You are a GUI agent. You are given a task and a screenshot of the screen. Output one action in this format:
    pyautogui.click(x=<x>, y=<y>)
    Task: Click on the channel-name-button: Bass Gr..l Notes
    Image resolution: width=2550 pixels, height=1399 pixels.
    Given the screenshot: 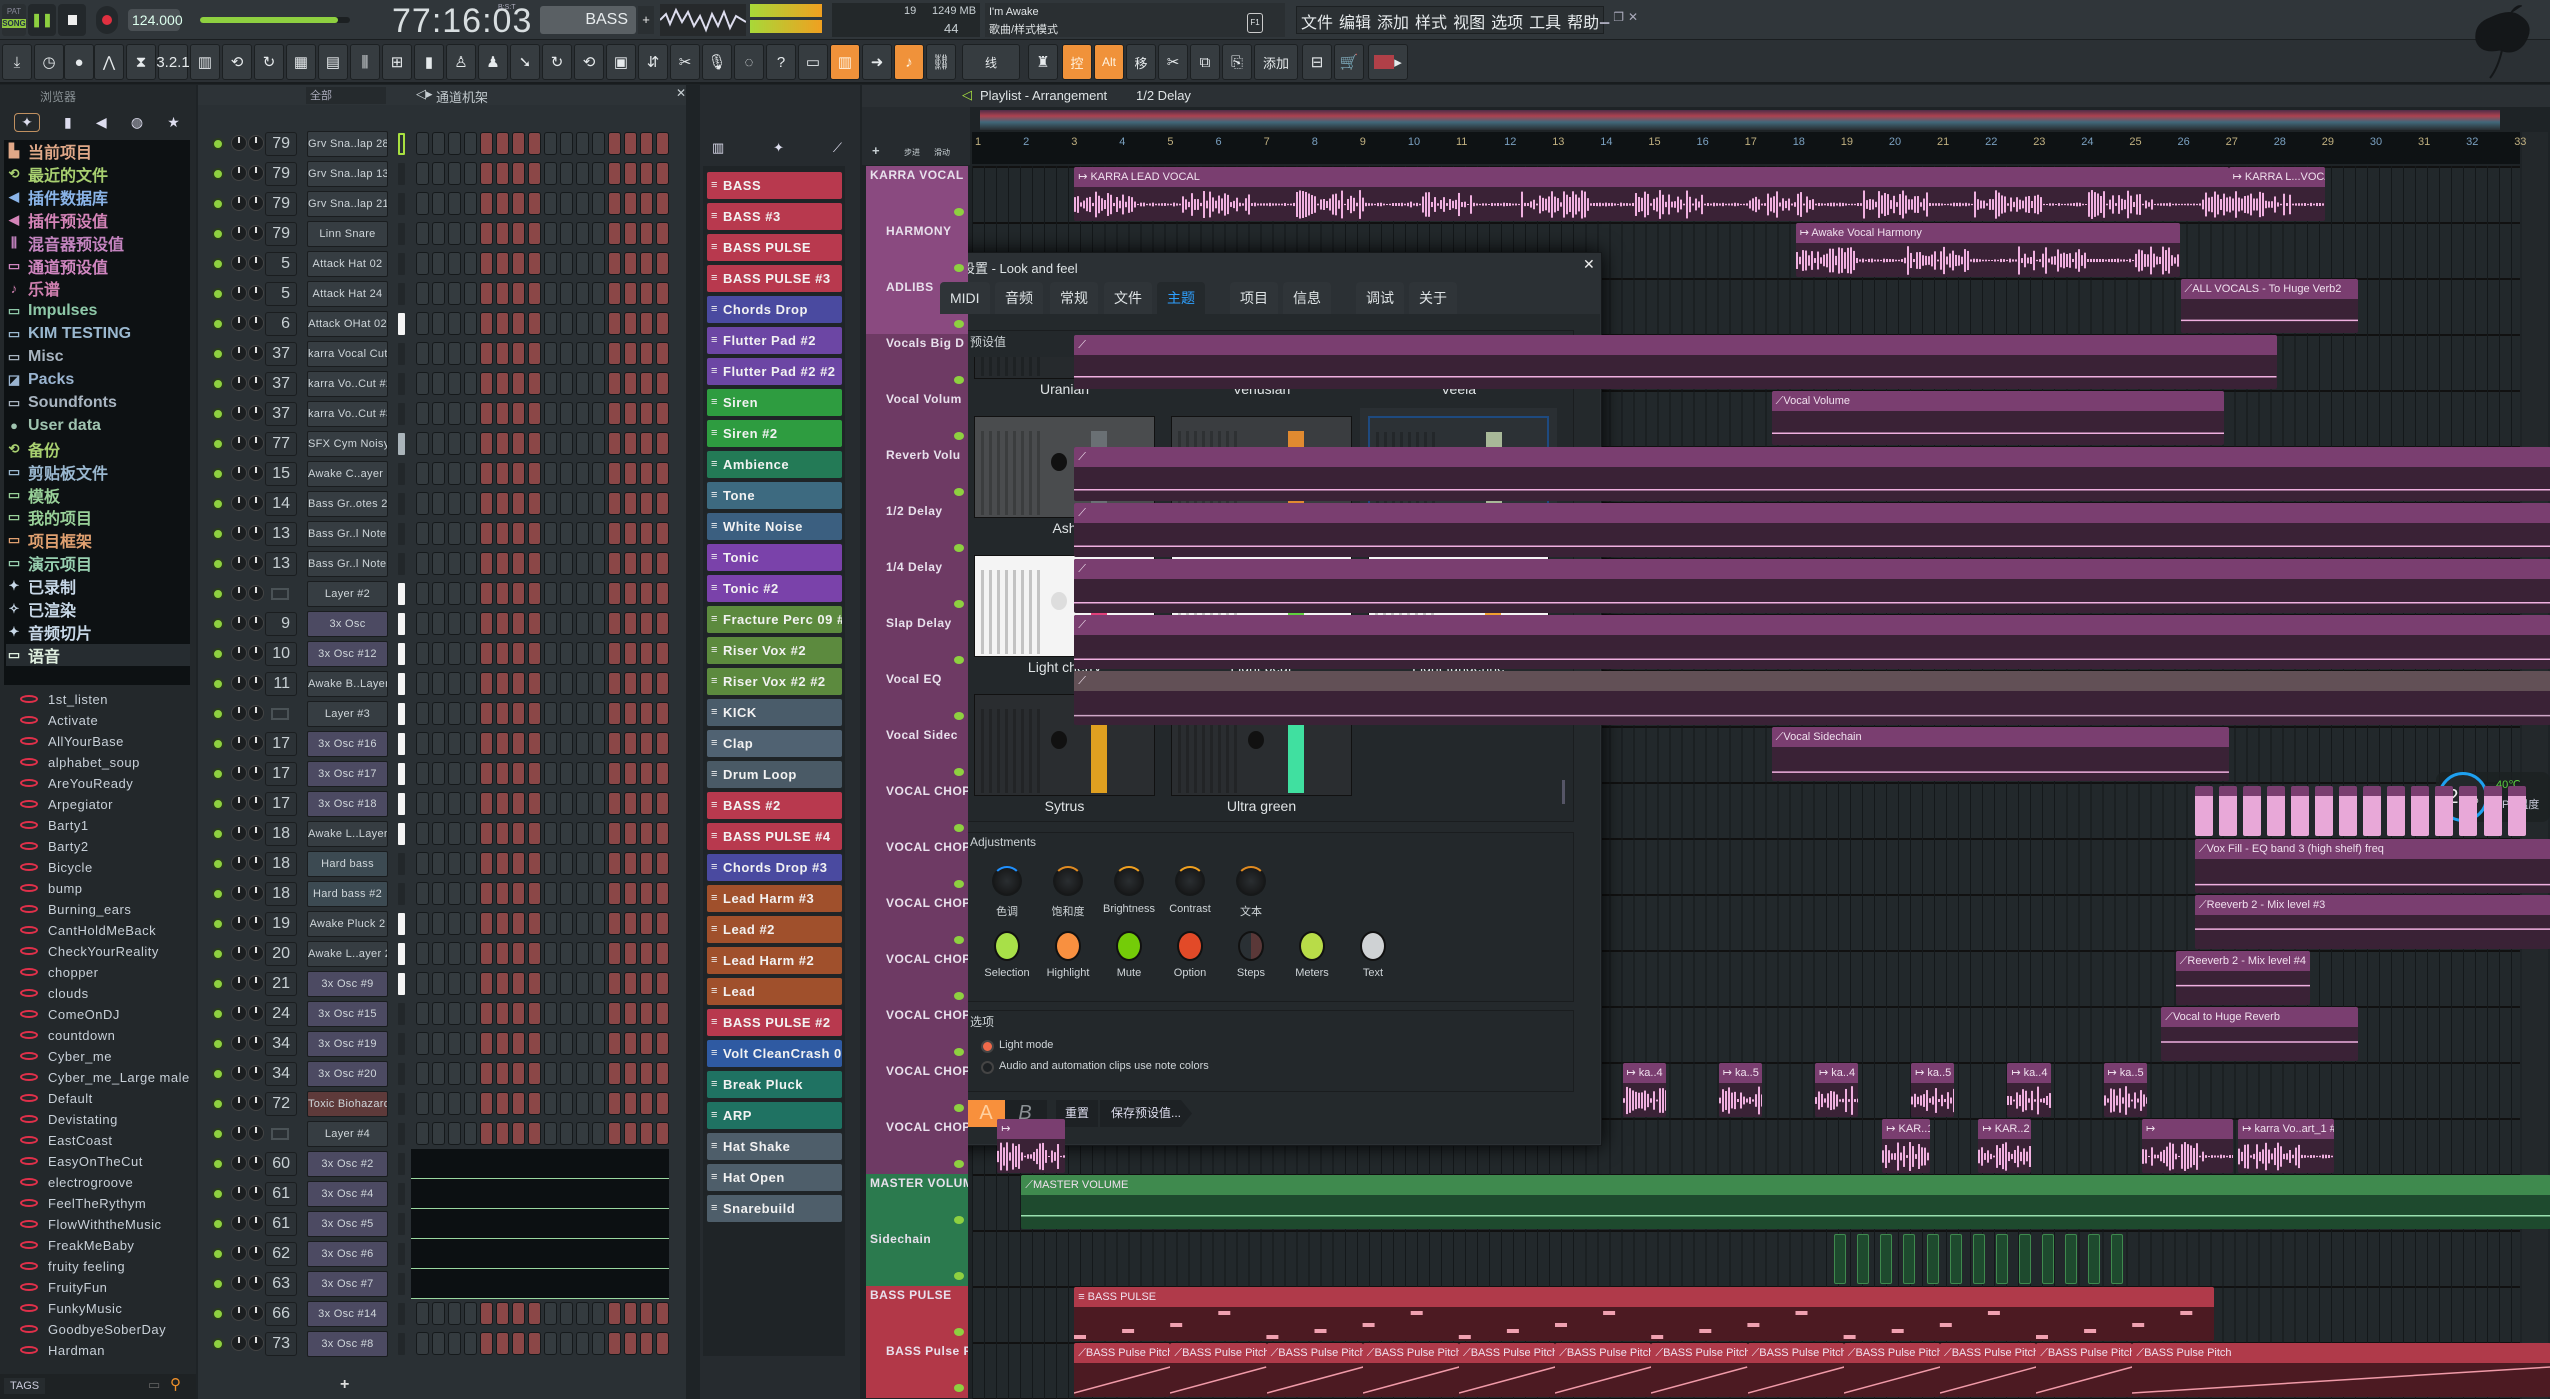 What is the action you would take?
    pyautogui.click(x=347, y=534)
    